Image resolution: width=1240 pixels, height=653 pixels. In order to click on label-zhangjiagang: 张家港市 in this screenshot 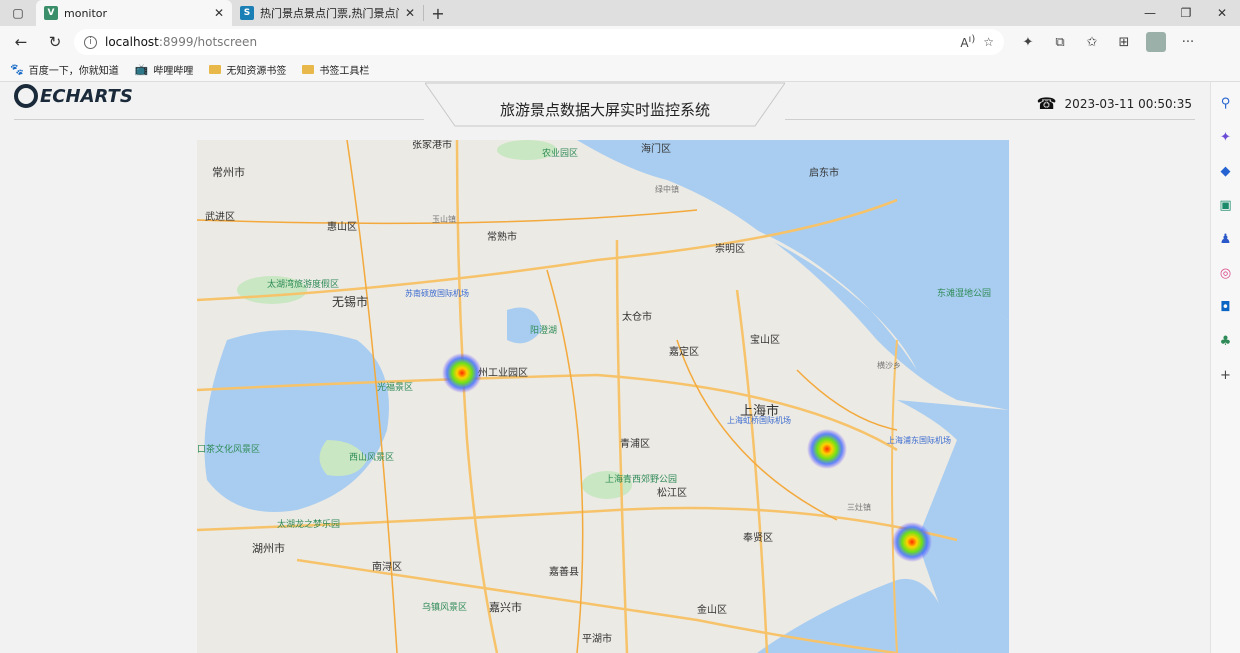, I will do `click(432, 145)`.